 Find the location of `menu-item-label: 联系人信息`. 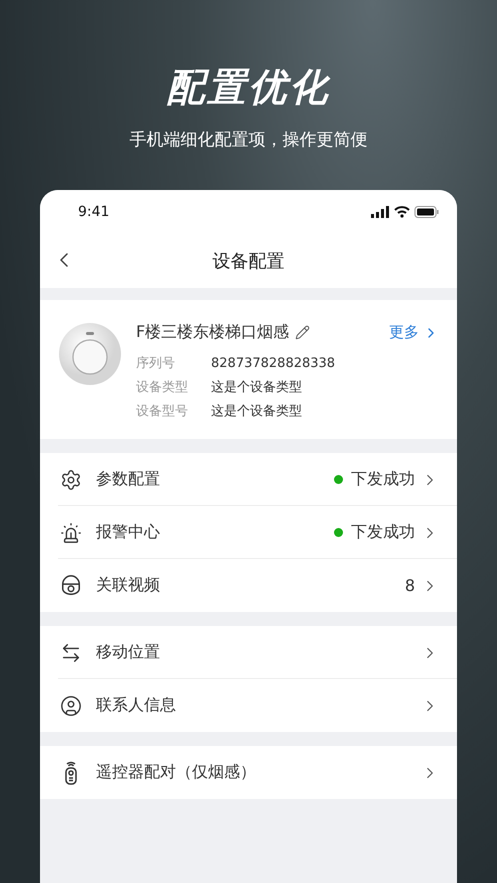

menu-item-label: 联系人信息 is located at coordinates (255, 705).